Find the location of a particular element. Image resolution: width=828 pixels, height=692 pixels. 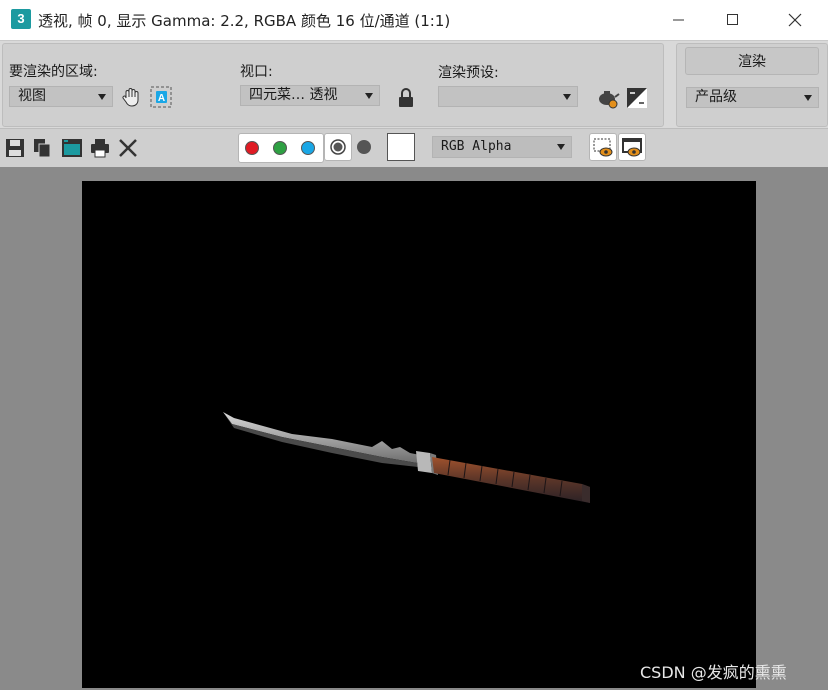

sword-render-image is located at coordinates (406, 457).